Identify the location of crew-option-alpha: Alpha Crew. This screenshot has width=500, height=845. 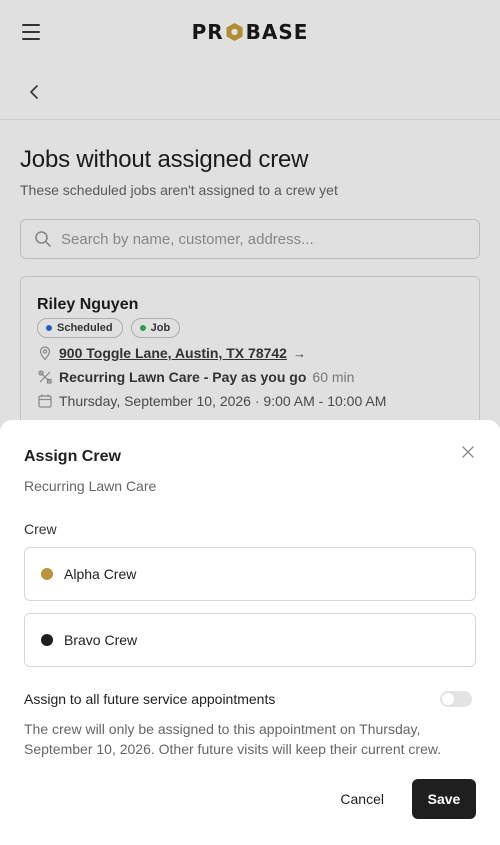
(250, 574).